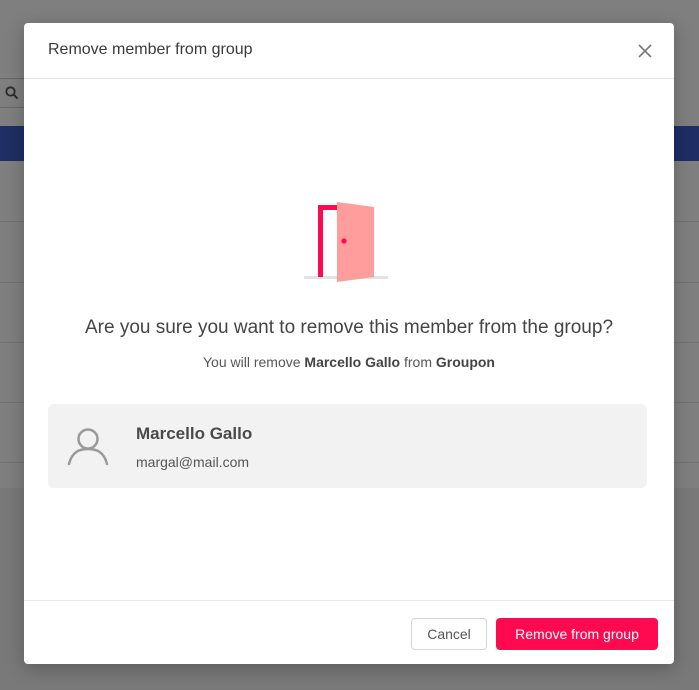 Image resolution: width=699 pixels, height=690 pixels. What do you see at coordinates (88, 447) in the screenshot?
I see `user-avatar-icon` at bounding box center [88, 447].